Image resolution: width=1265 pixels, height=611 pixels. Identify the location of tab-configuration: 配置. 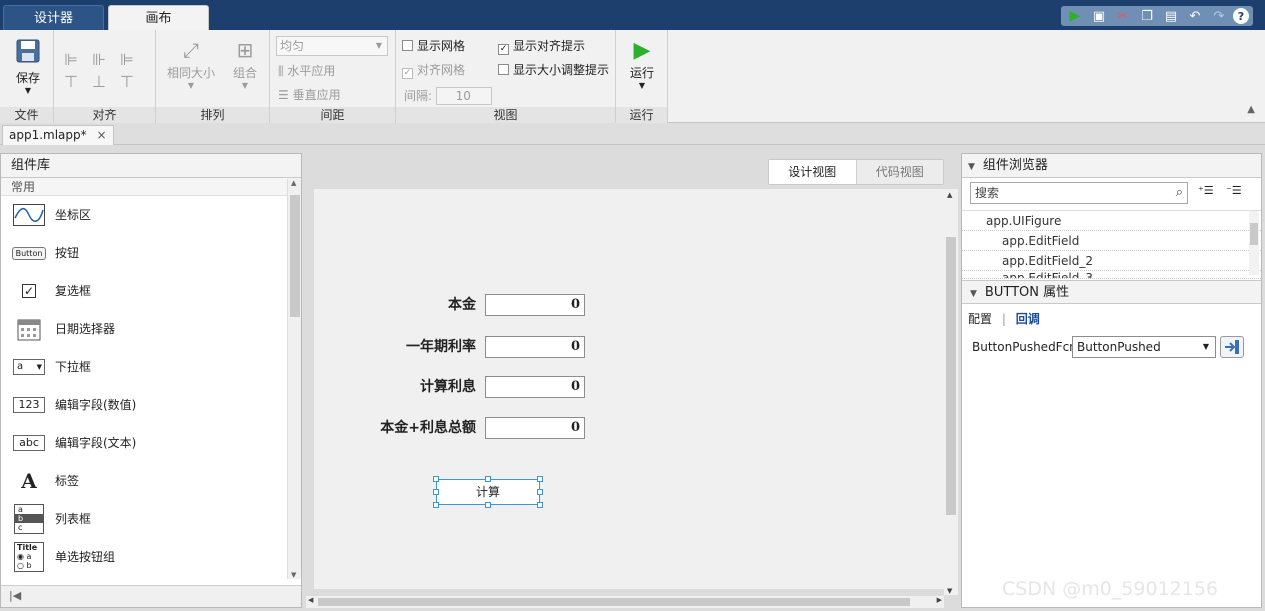
(980, 319).